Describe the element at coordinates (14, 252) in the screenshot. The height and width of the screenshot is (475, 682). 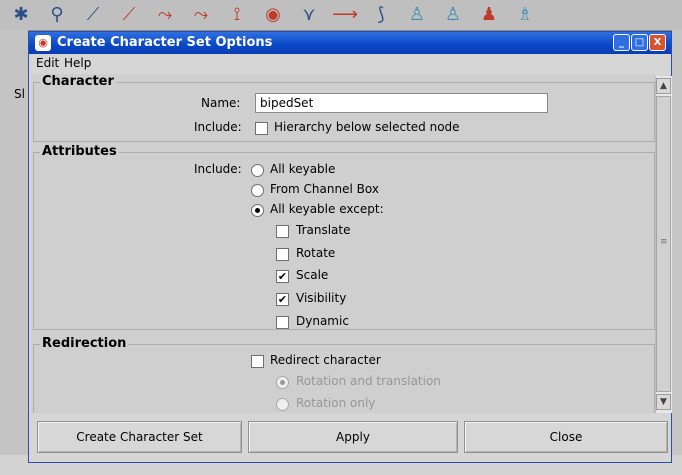
I see `left-panel-strip: Sl` at that location.